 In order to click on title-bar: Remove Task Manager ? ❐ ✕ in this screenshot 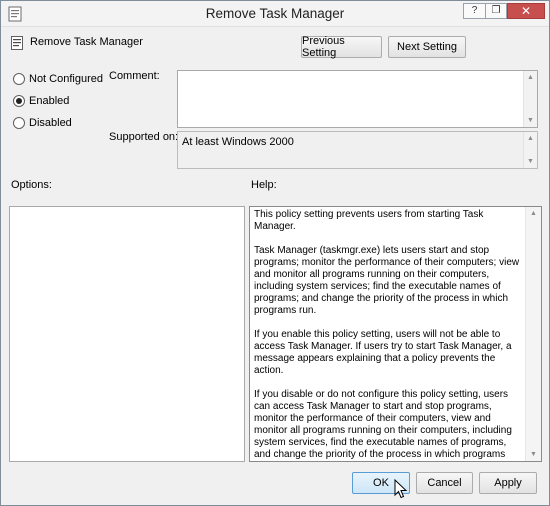, I will do `click(275, 14)`.